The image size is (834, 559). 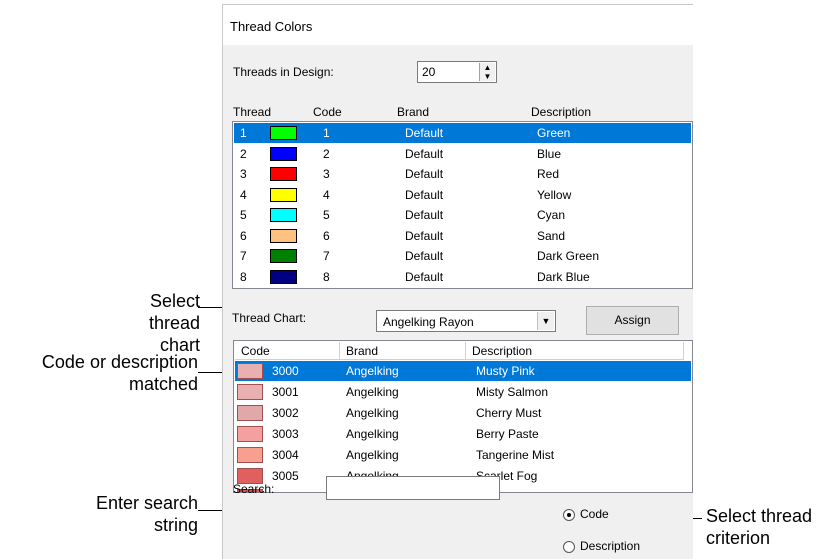 What do you see at coordinates (505, 371) in the screenshot?
I see `thread-description: Musty Pink` at bounding box center [505, 371].